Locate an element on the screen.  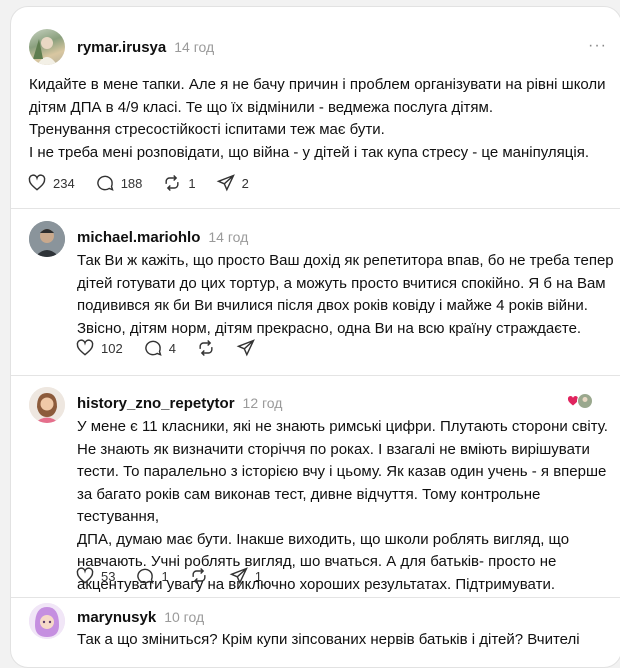
like-button: 234 is located at coordinates (51, 183).